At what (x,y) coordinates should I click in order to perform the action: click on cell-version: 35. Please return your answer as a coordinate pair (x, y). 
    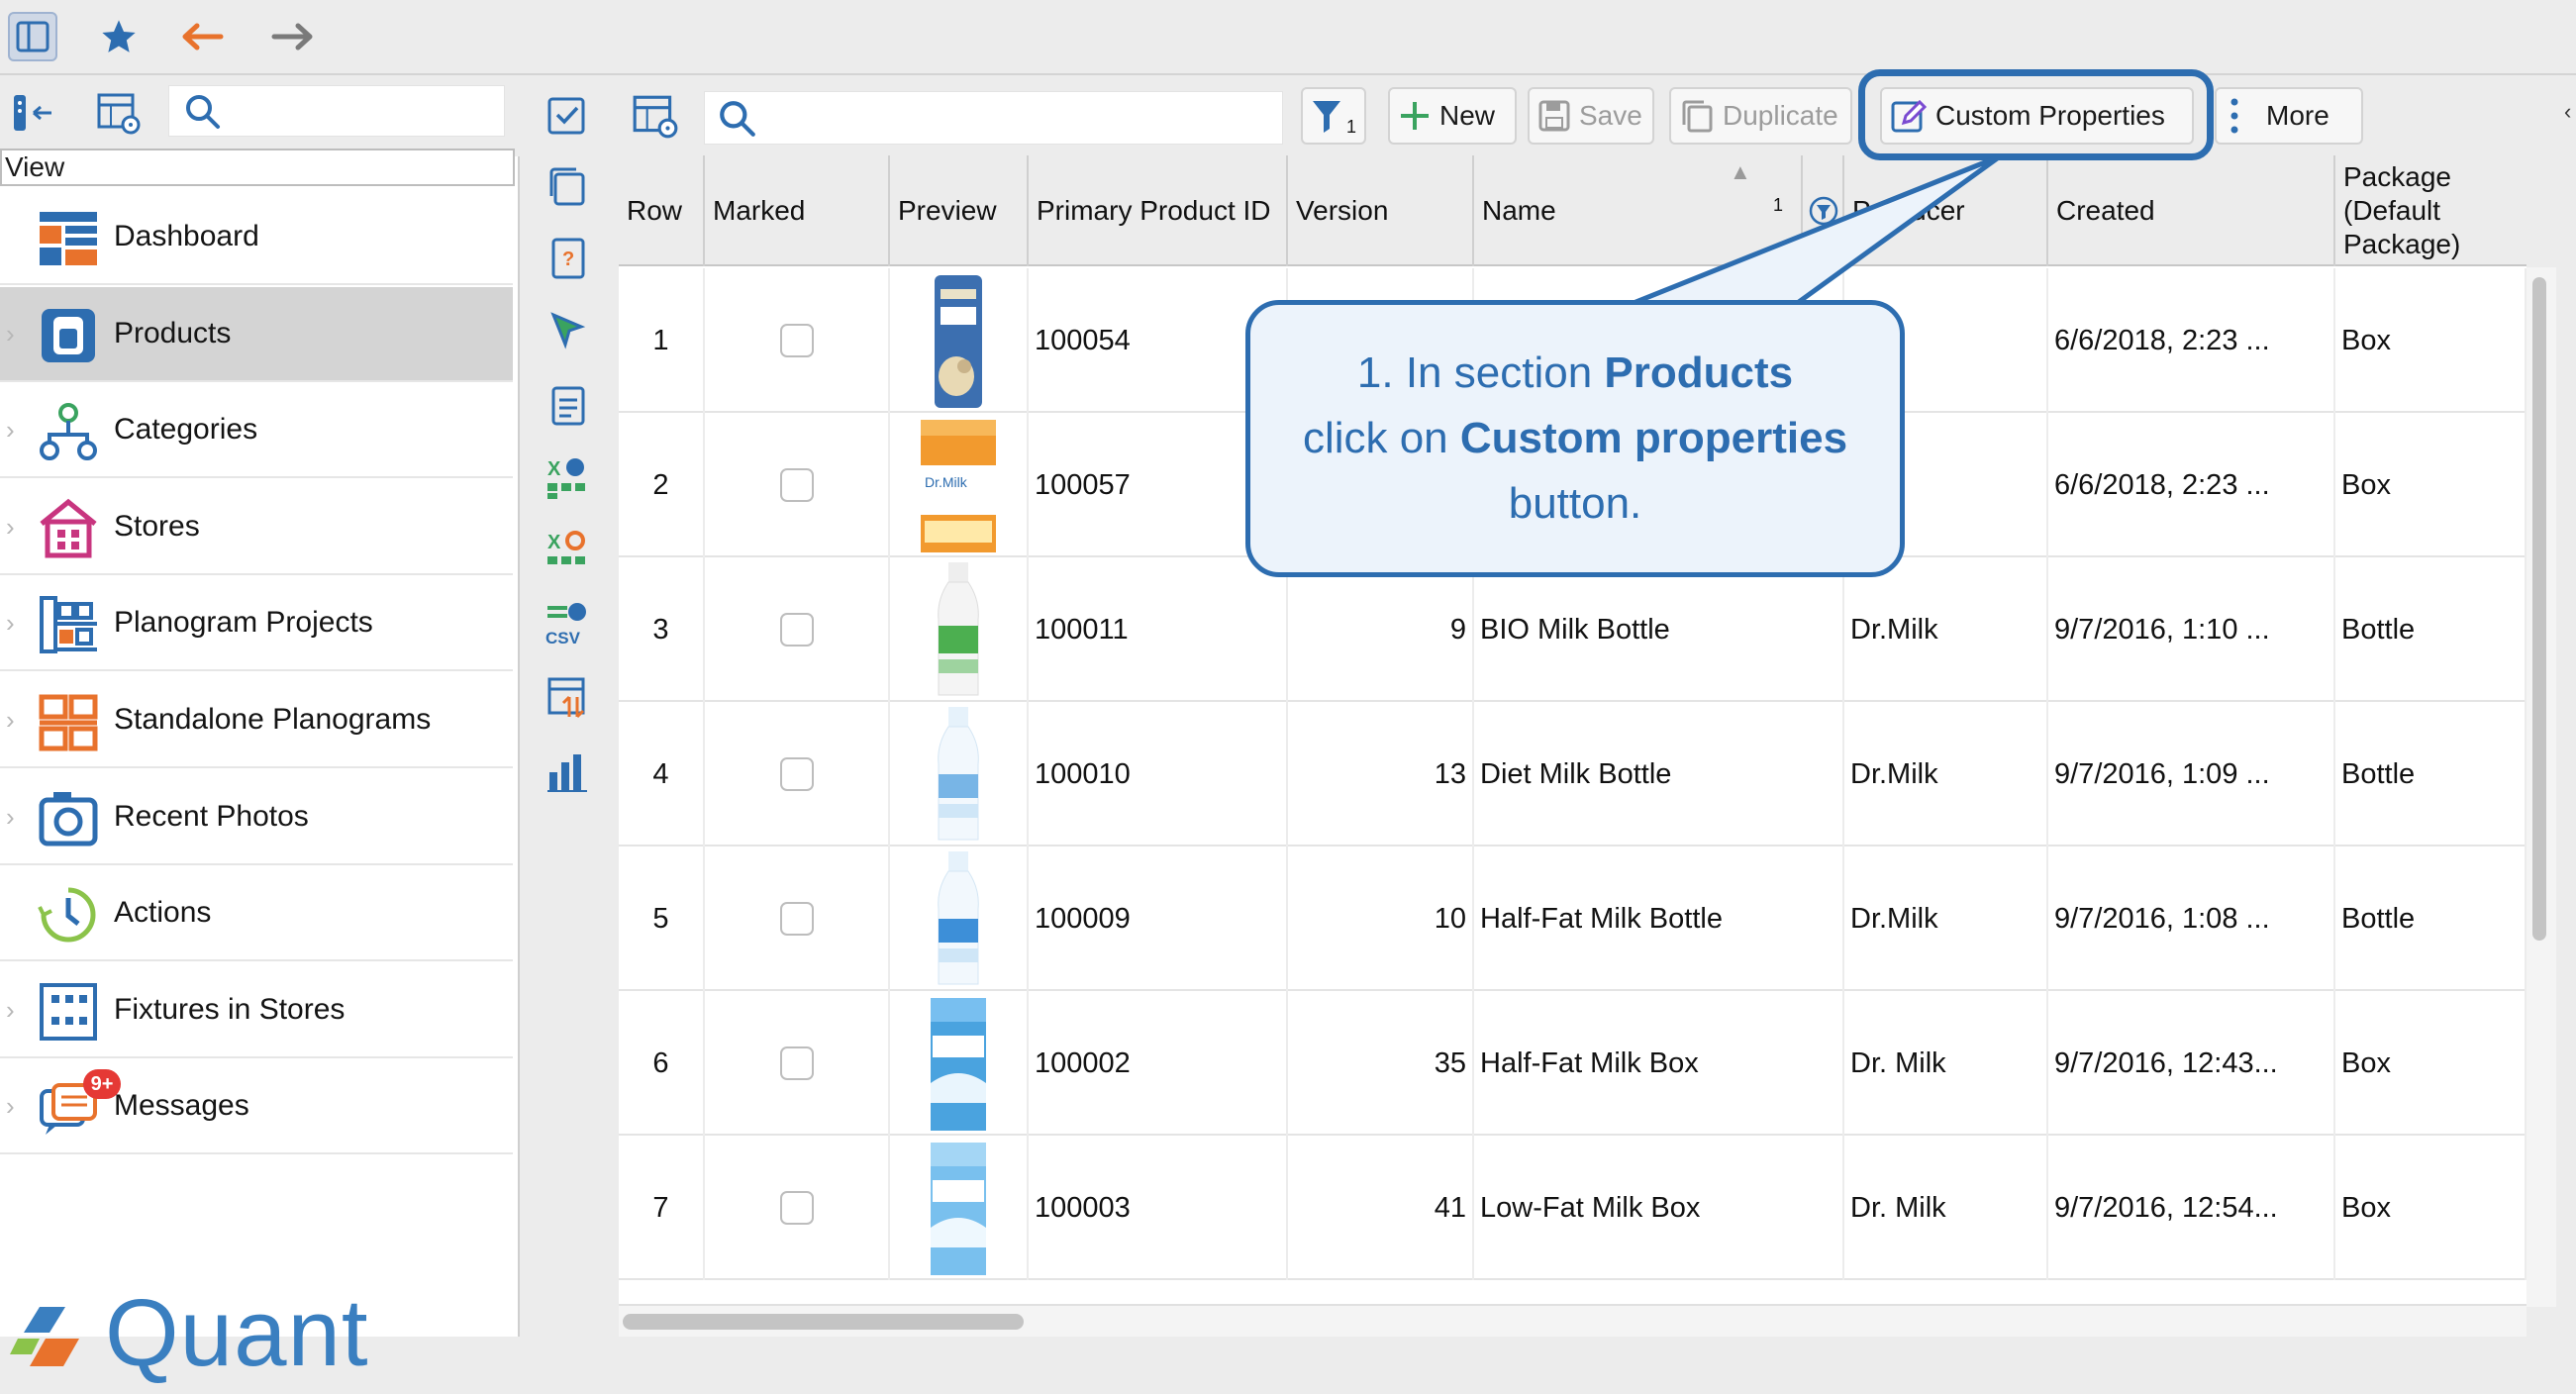
    Looking at the image, I should click on (1381, 1064).